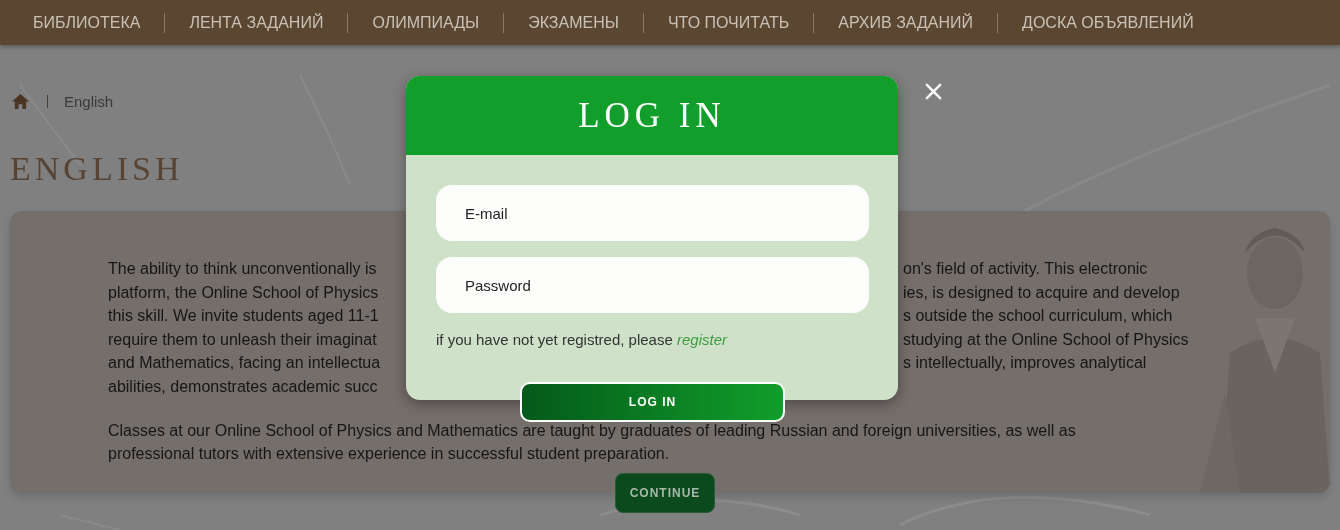  Describe the element at coordinates (87, 22) in the screenshot. I see `nav-link: БИБЛИОТЕКА` at that location.